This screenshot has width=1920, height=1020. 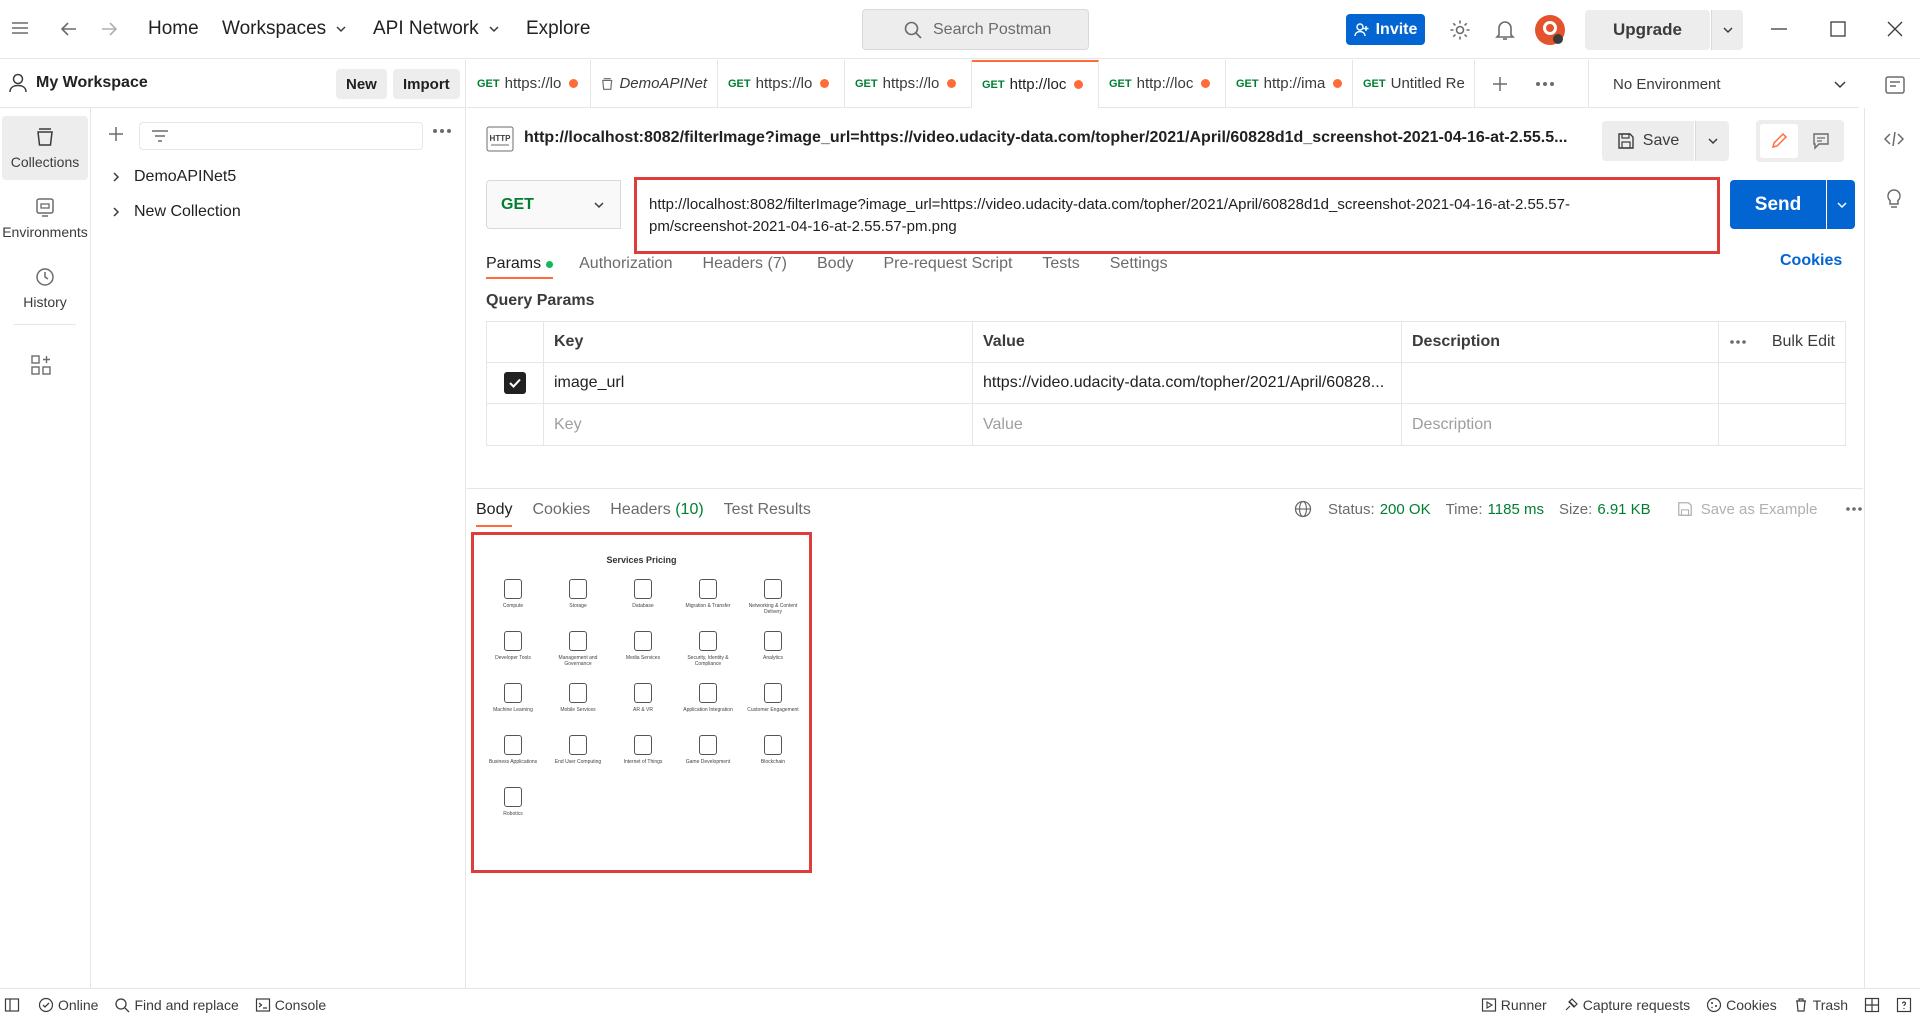 I want to click on time-value: 1185 ms, so click(x=1516, y=509).